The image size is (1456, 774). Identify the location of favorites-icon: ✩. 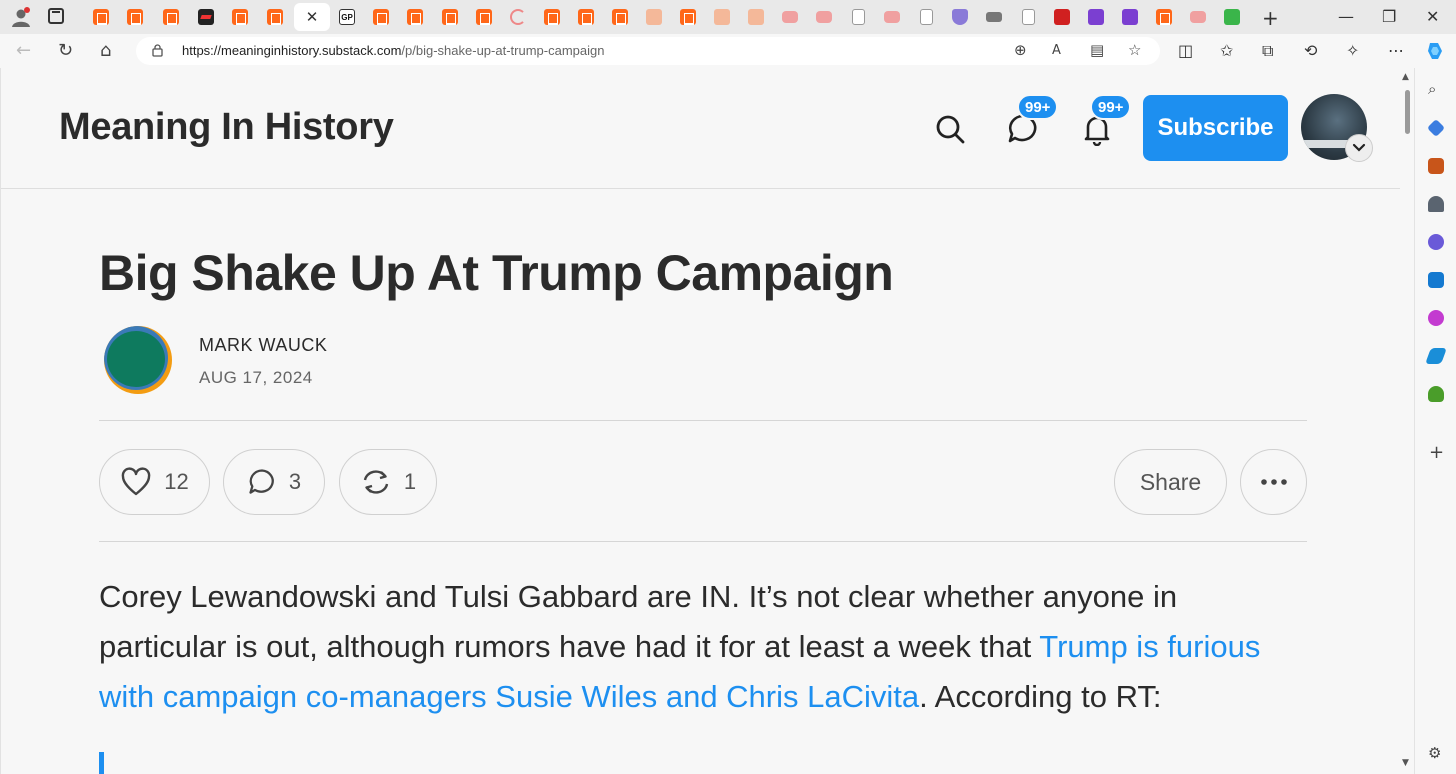
(1226, 50).